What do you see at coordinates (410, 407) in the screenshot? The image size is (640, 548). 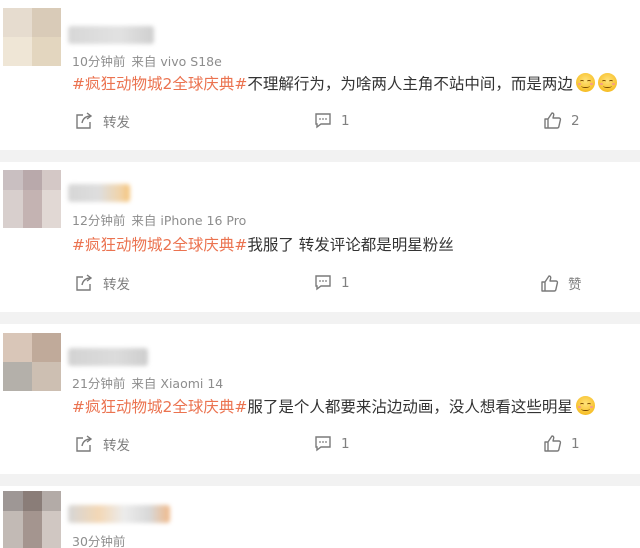 I see `post-text: 服了是个人都要来沾边动画，没人想看这些明星` at bounding box center [410, 407].